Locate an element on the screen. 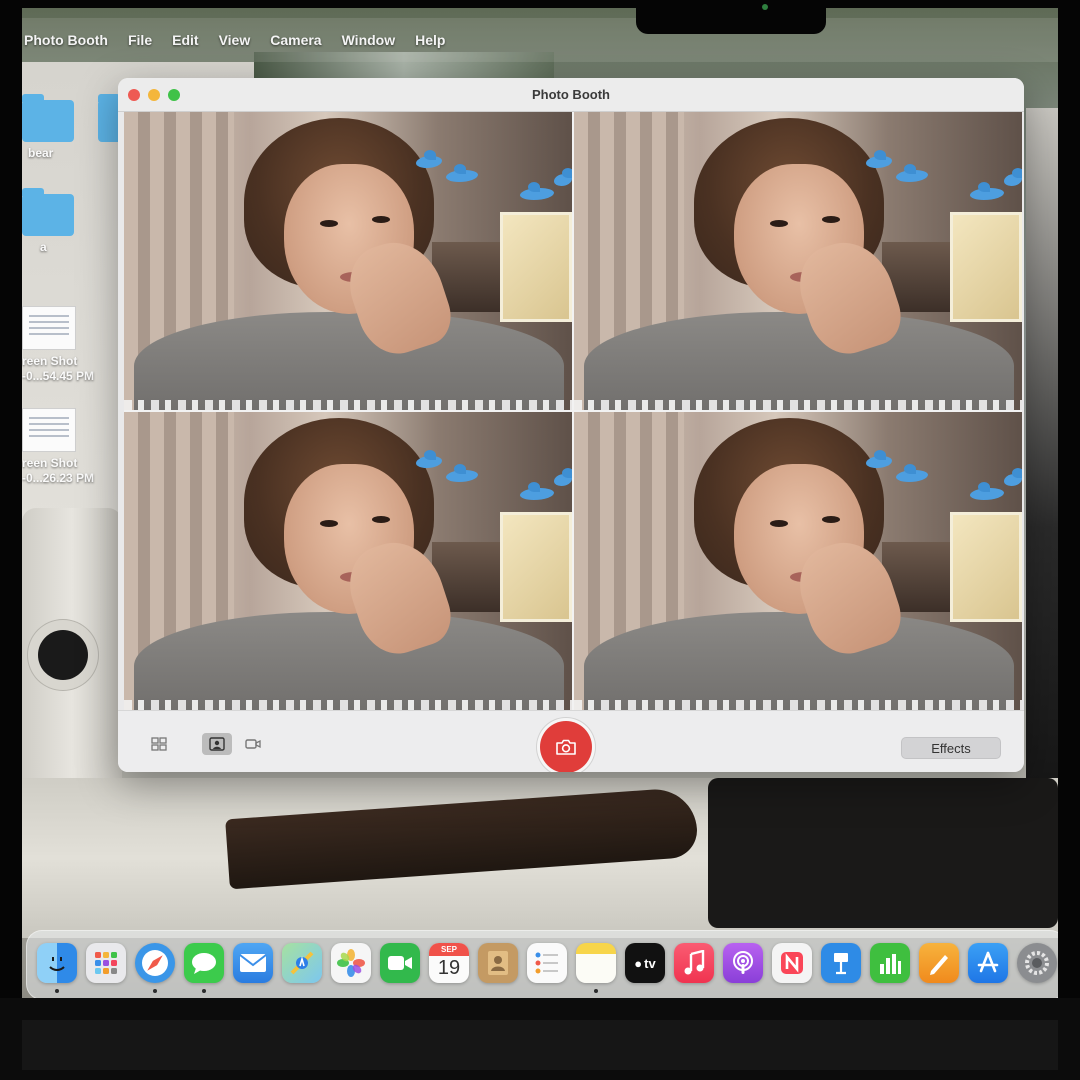  desktop-folder-bear: bear is located at coordinates (48, 127).